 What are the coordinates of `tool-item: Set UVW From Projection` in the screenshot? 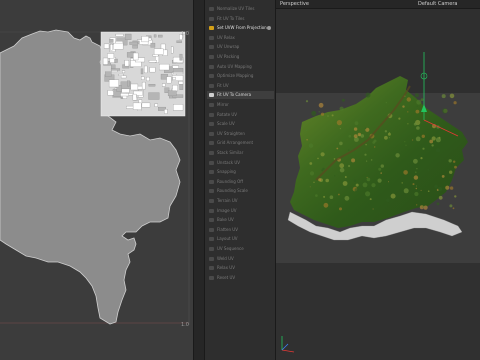 It's located at (240, 28).